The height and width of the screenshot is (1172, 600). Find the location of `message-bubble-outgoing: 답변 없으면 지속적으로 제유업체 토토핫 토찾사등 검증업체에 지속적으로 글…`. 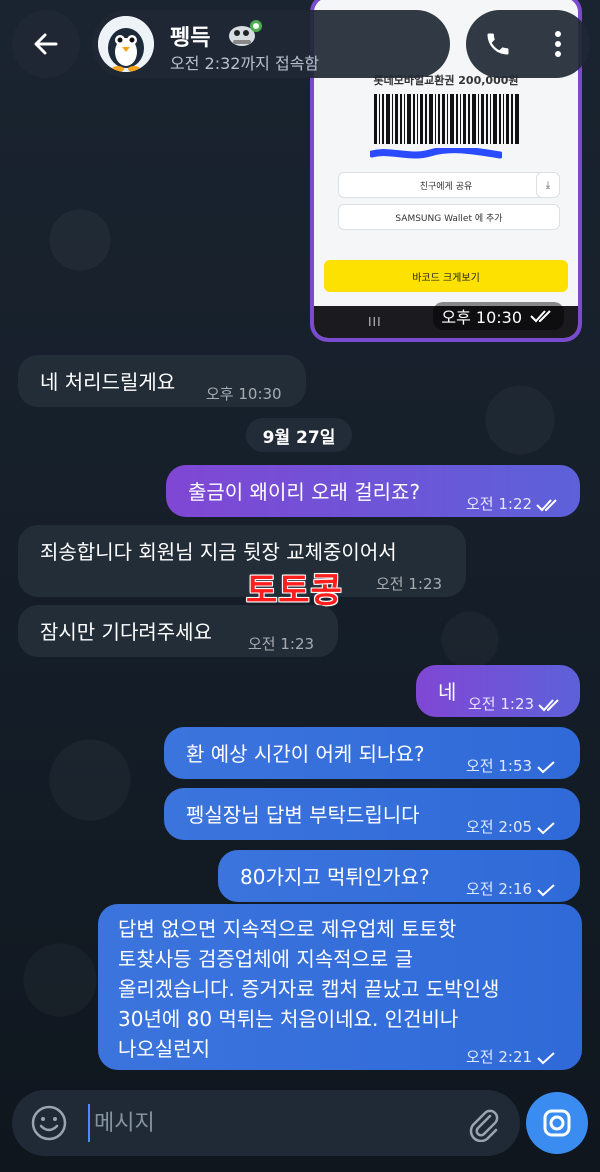

message-bubble-outgoing: 답변 없으면 지속적으로 제유업체 토토핫 토찾사등 검증업체에 지속적으로 글… is located at coordinates (340, 987).